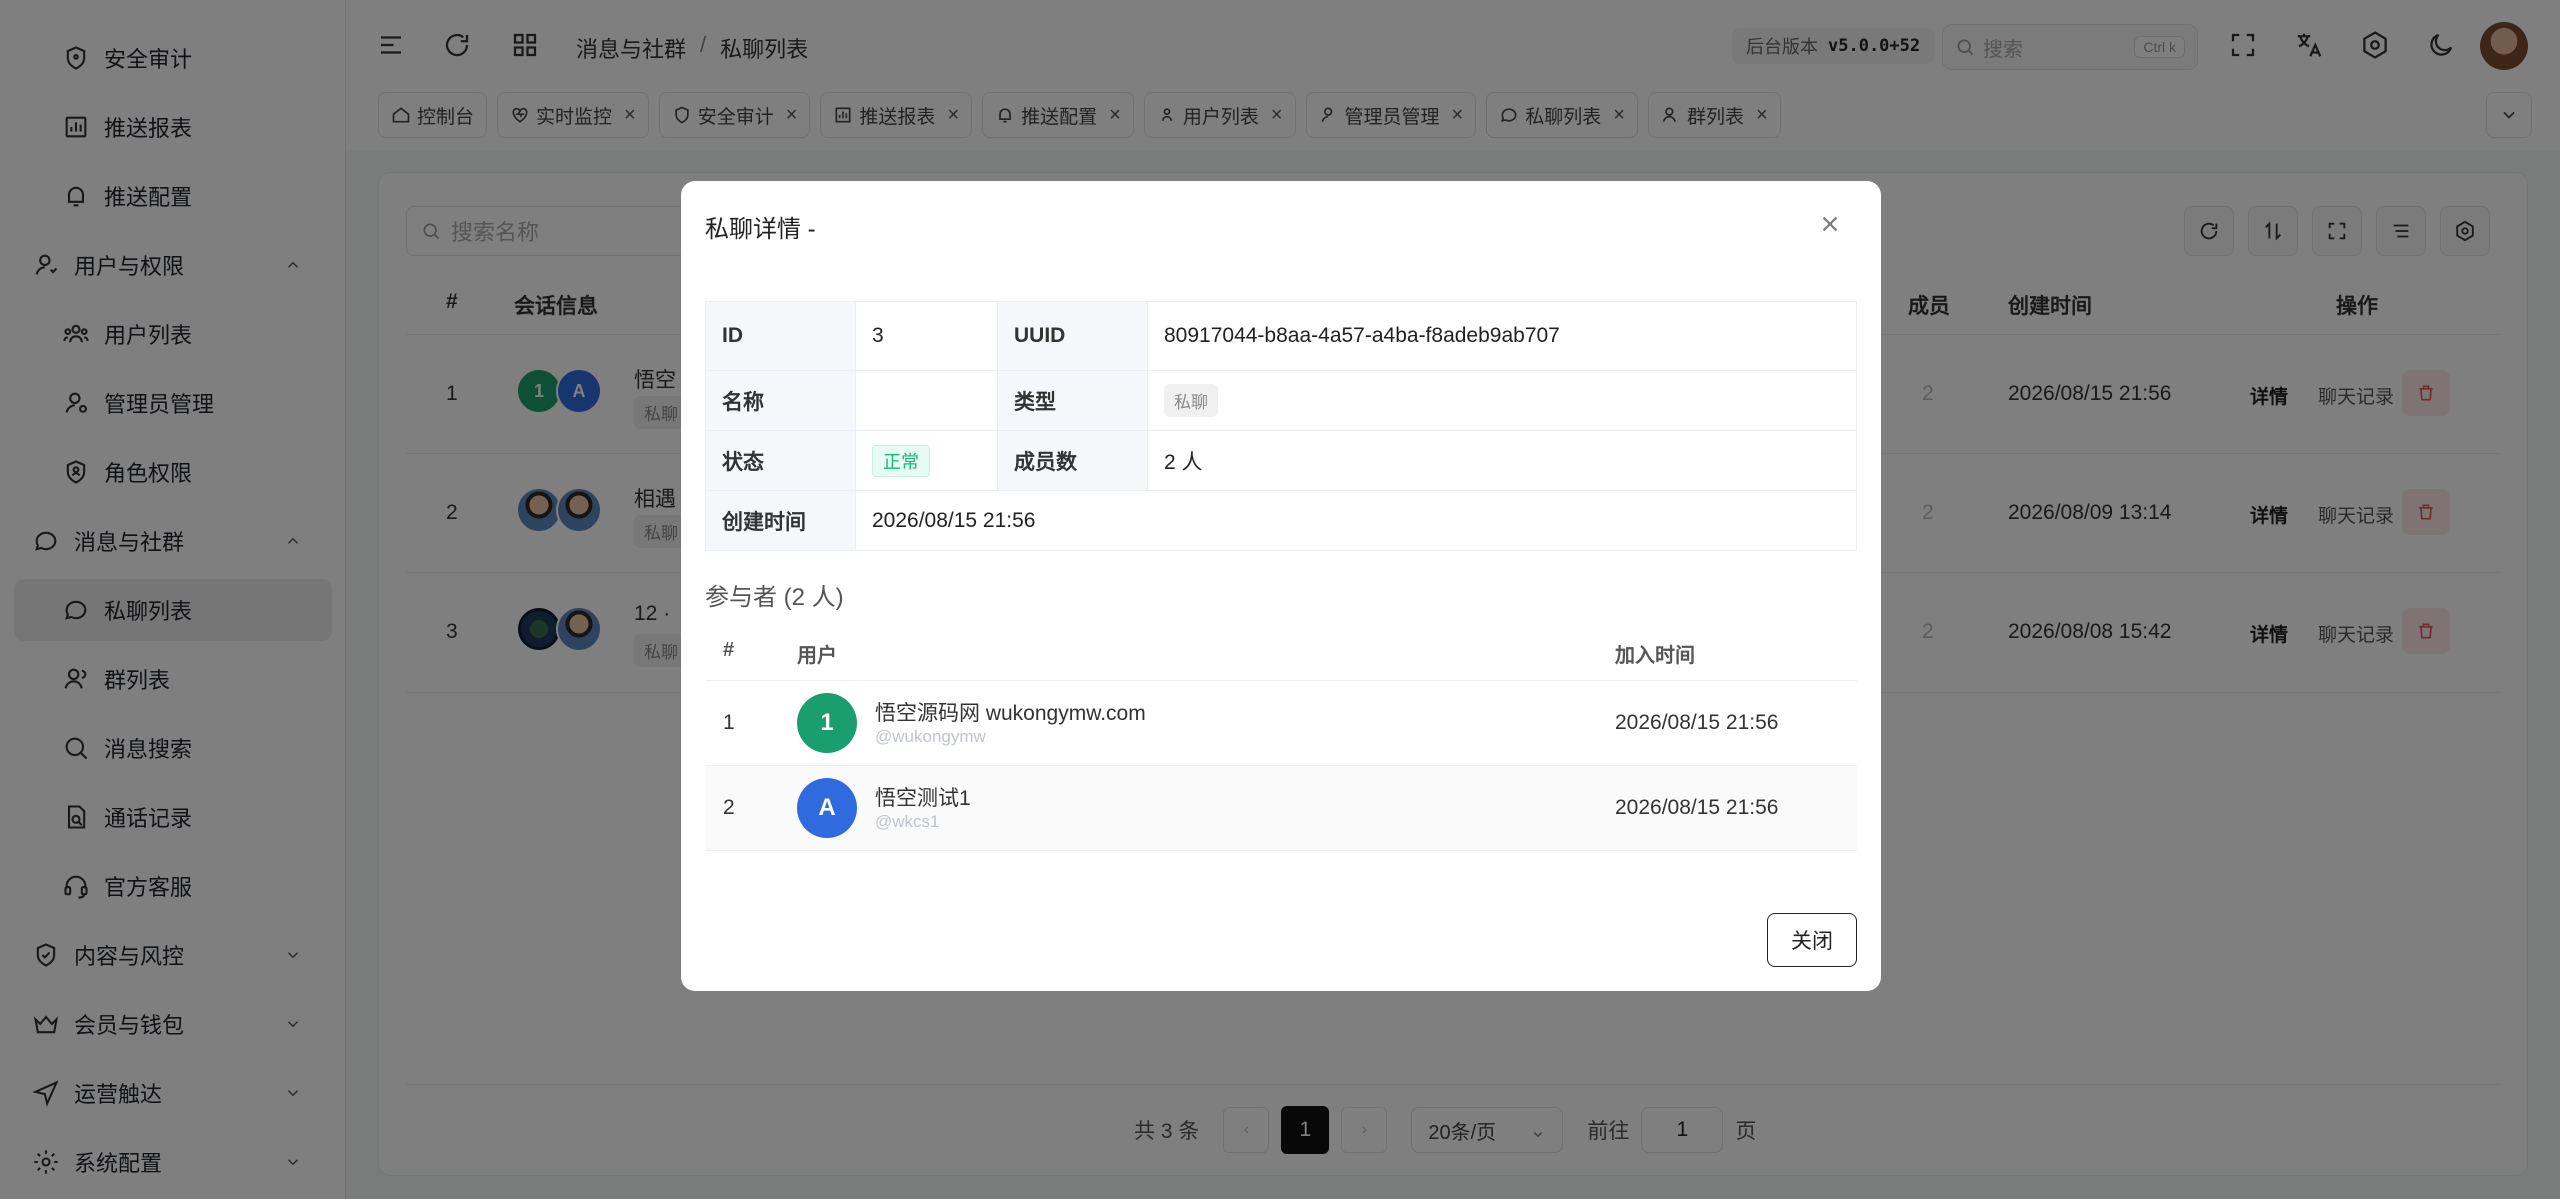 The height and width of the screenshot is (1199, 2560). Describe the element at coordinates (780, 460) in the screenshot. I see `status-label: 状态` at that location.